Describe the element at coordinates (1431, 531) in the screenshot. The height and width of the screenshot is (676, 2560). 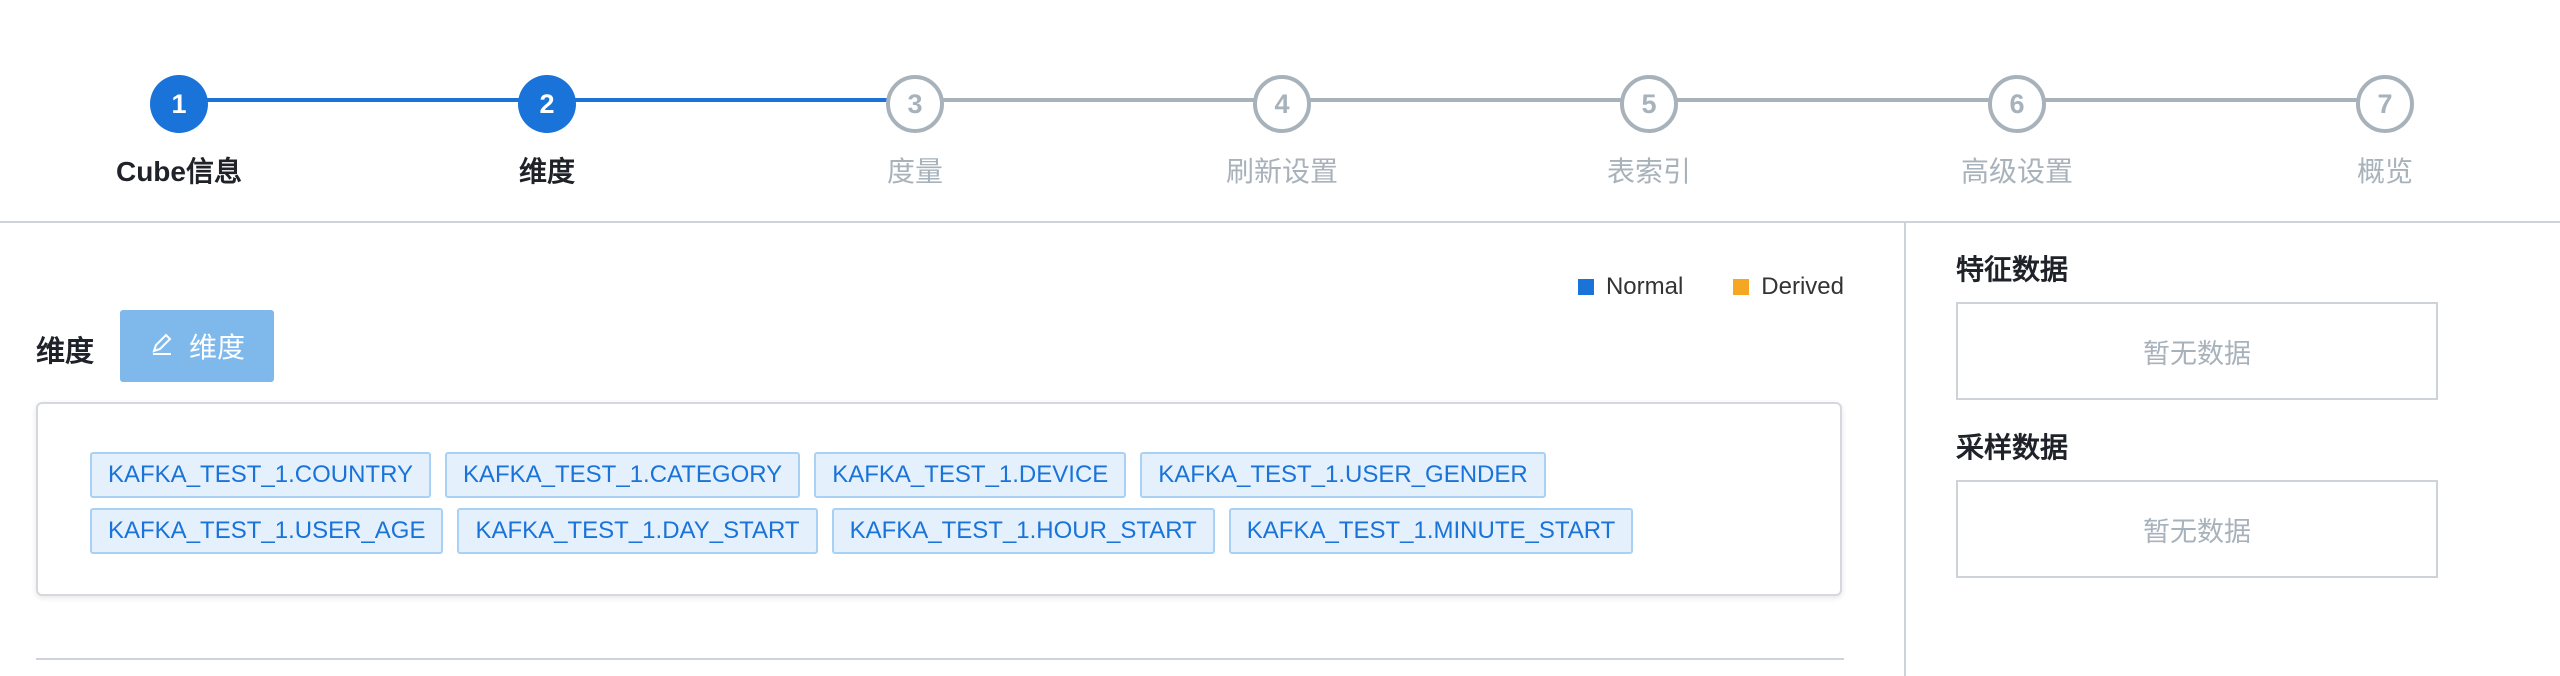
I see `dimension-tag: KAFKA_TEST_1.MINUTE_START` at that location.